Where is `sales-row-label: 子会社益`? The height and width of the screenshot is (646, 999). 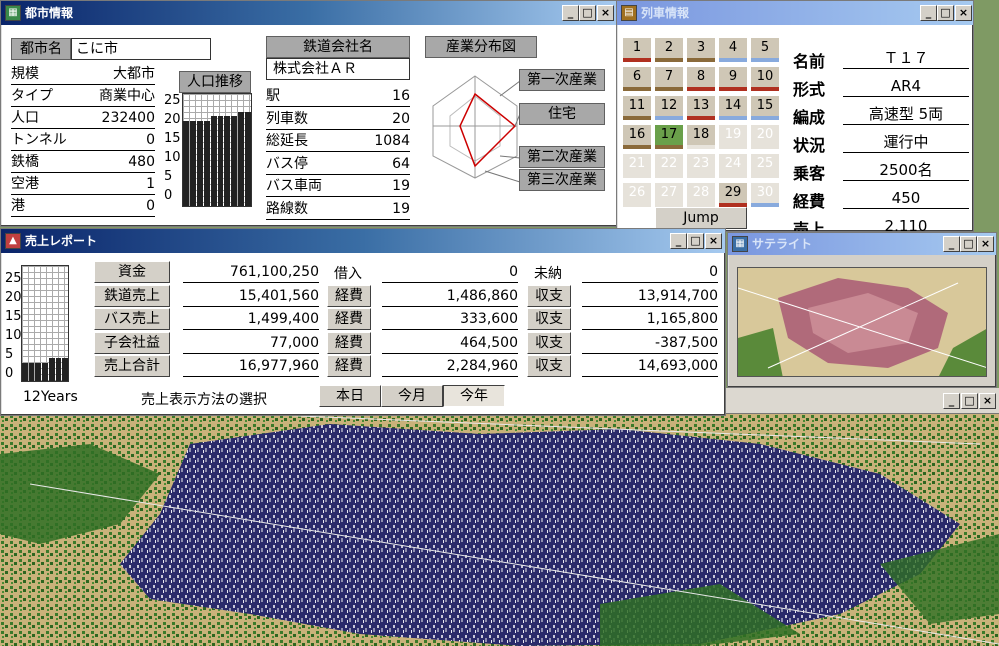 sales-row-label: 子会社益 is located at coordinates (132, 342).